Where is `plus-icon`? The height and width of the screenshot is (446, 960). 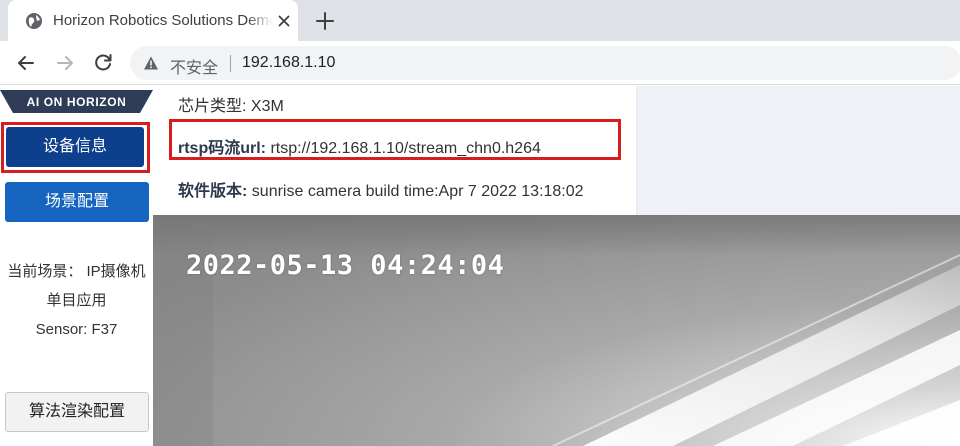 plus-icon is located at coordinates (325, 21).